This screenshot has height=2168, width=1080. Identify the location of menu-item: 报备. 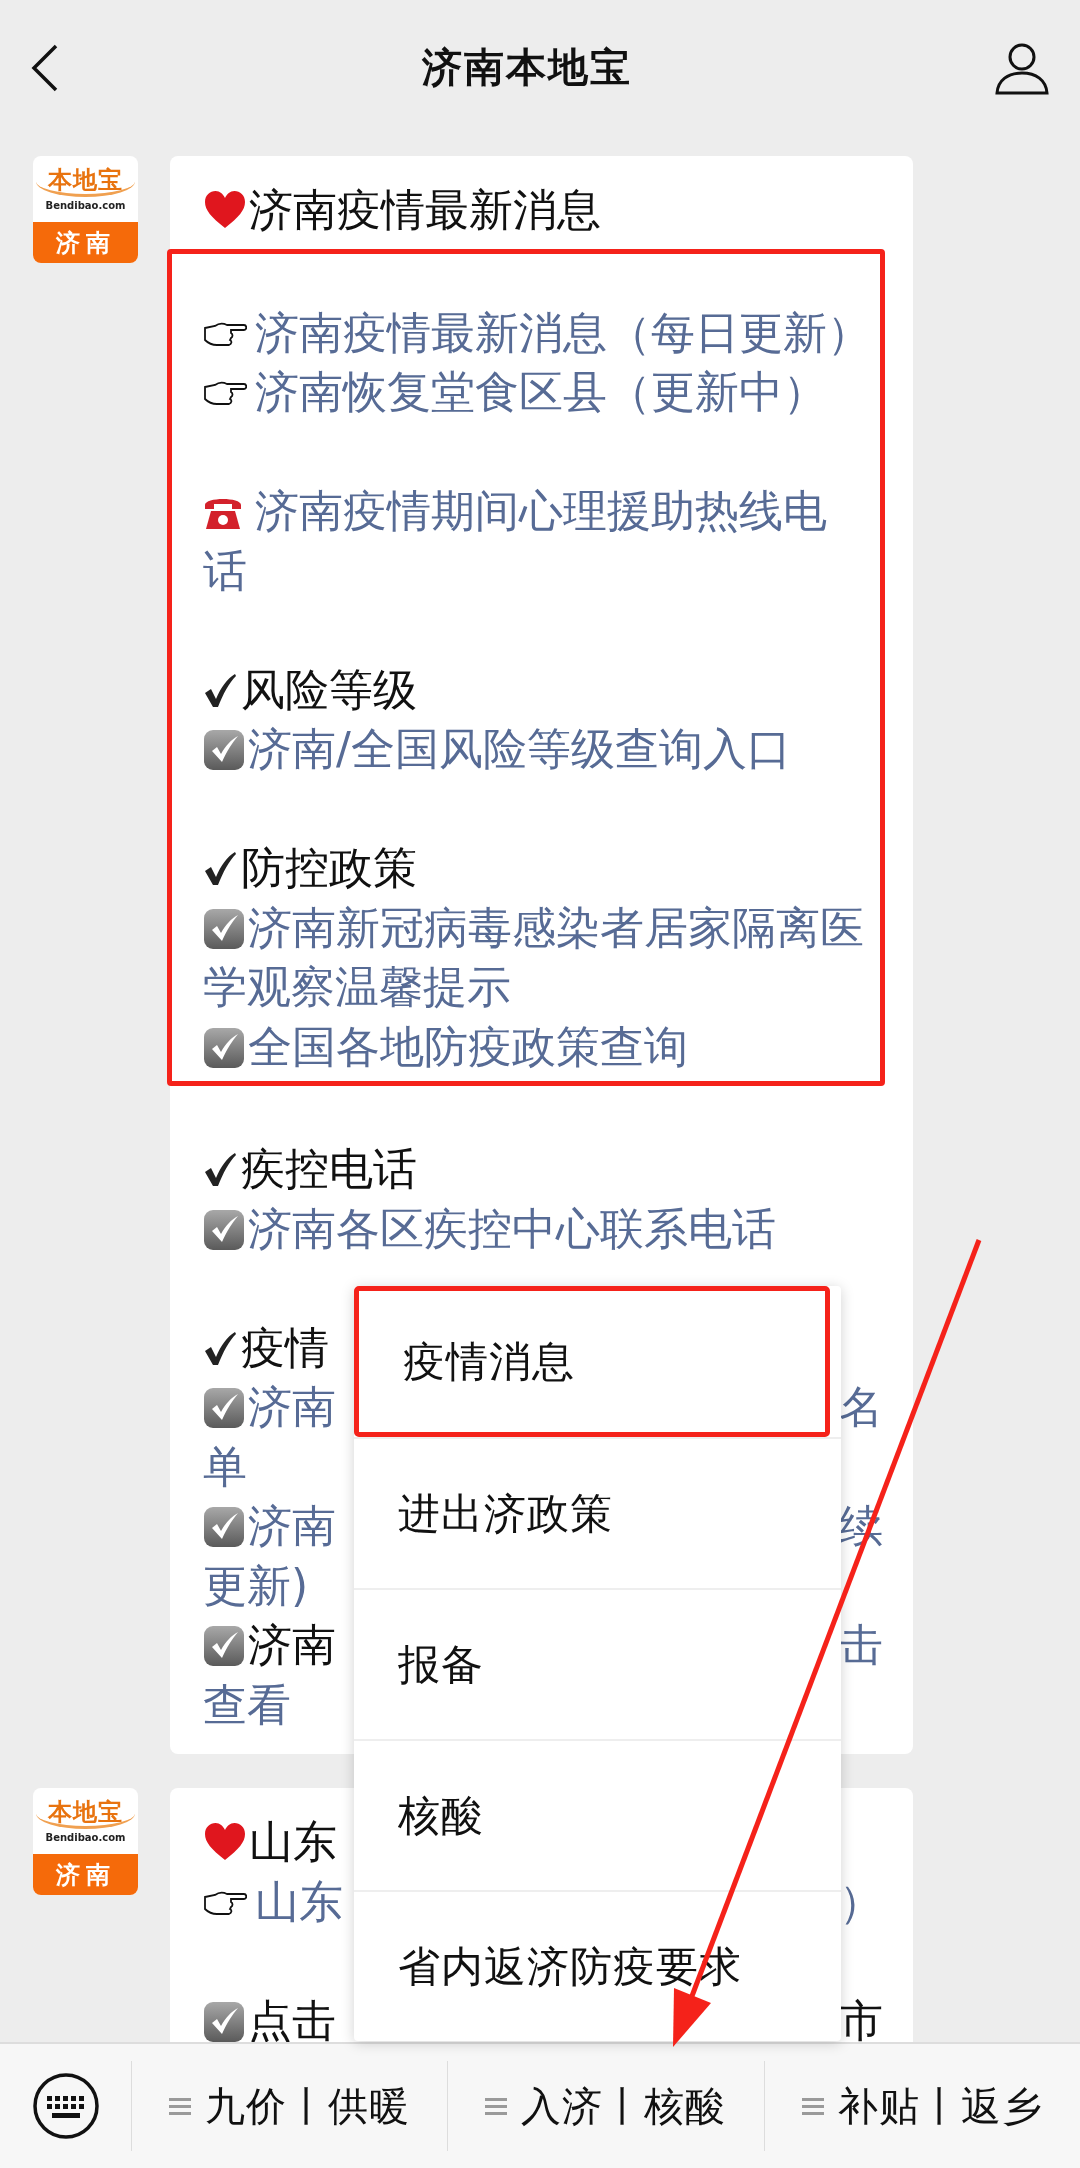
(597, 1663).